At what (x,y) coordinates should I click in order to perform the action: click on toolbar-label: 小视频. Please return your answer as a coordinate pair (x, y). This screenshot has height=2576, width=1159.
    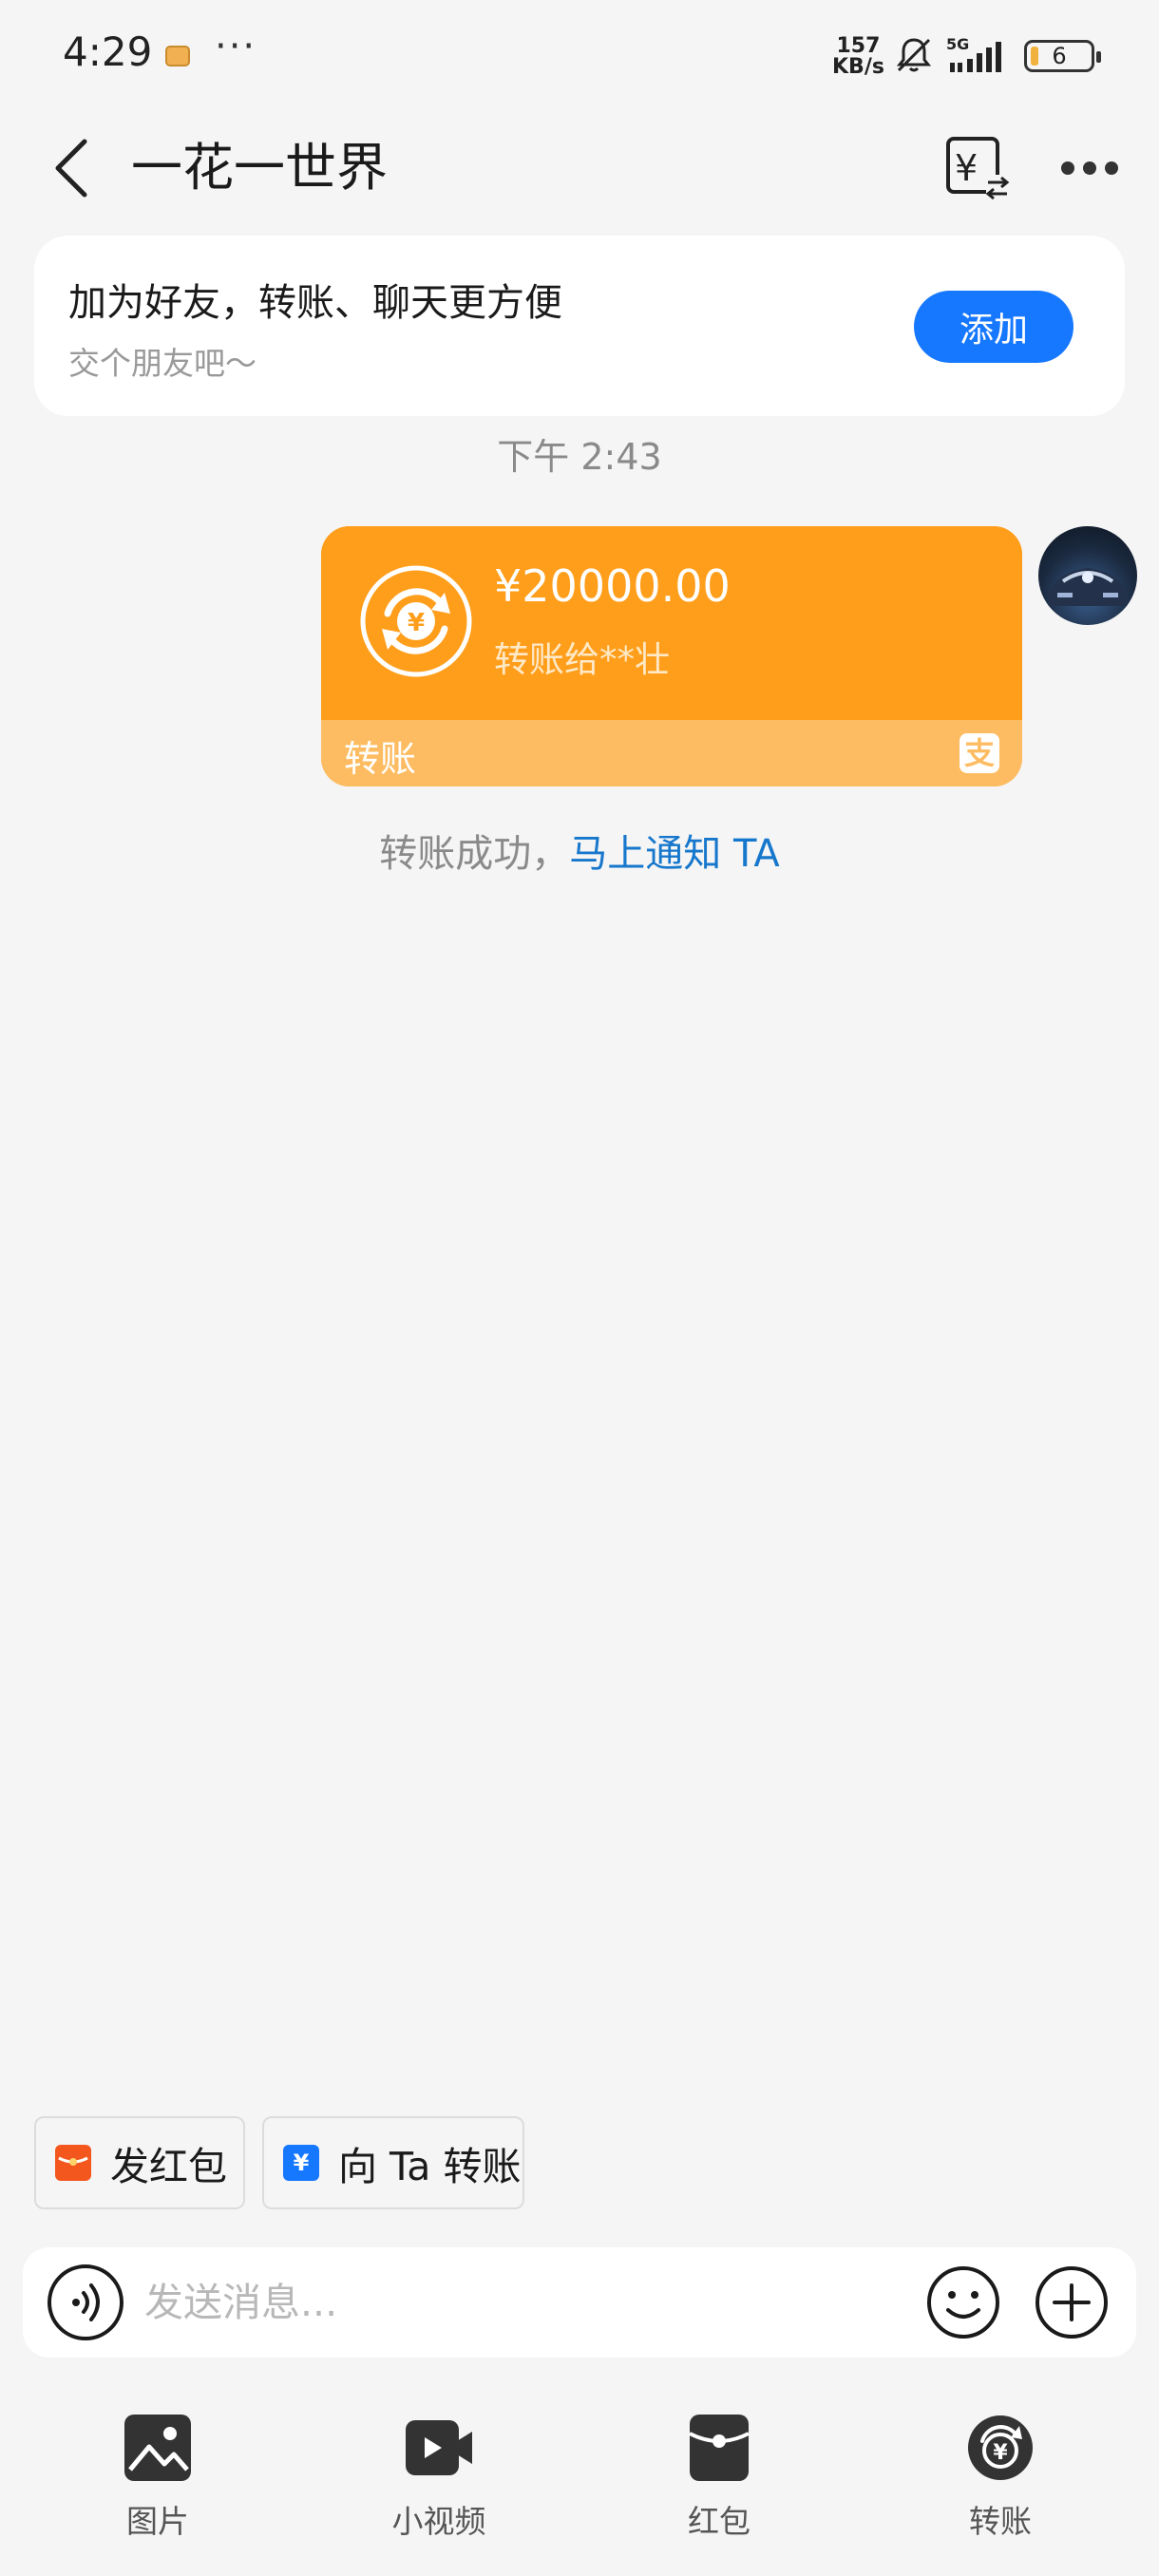
    Looking at the image, I should click on (438, 2521).